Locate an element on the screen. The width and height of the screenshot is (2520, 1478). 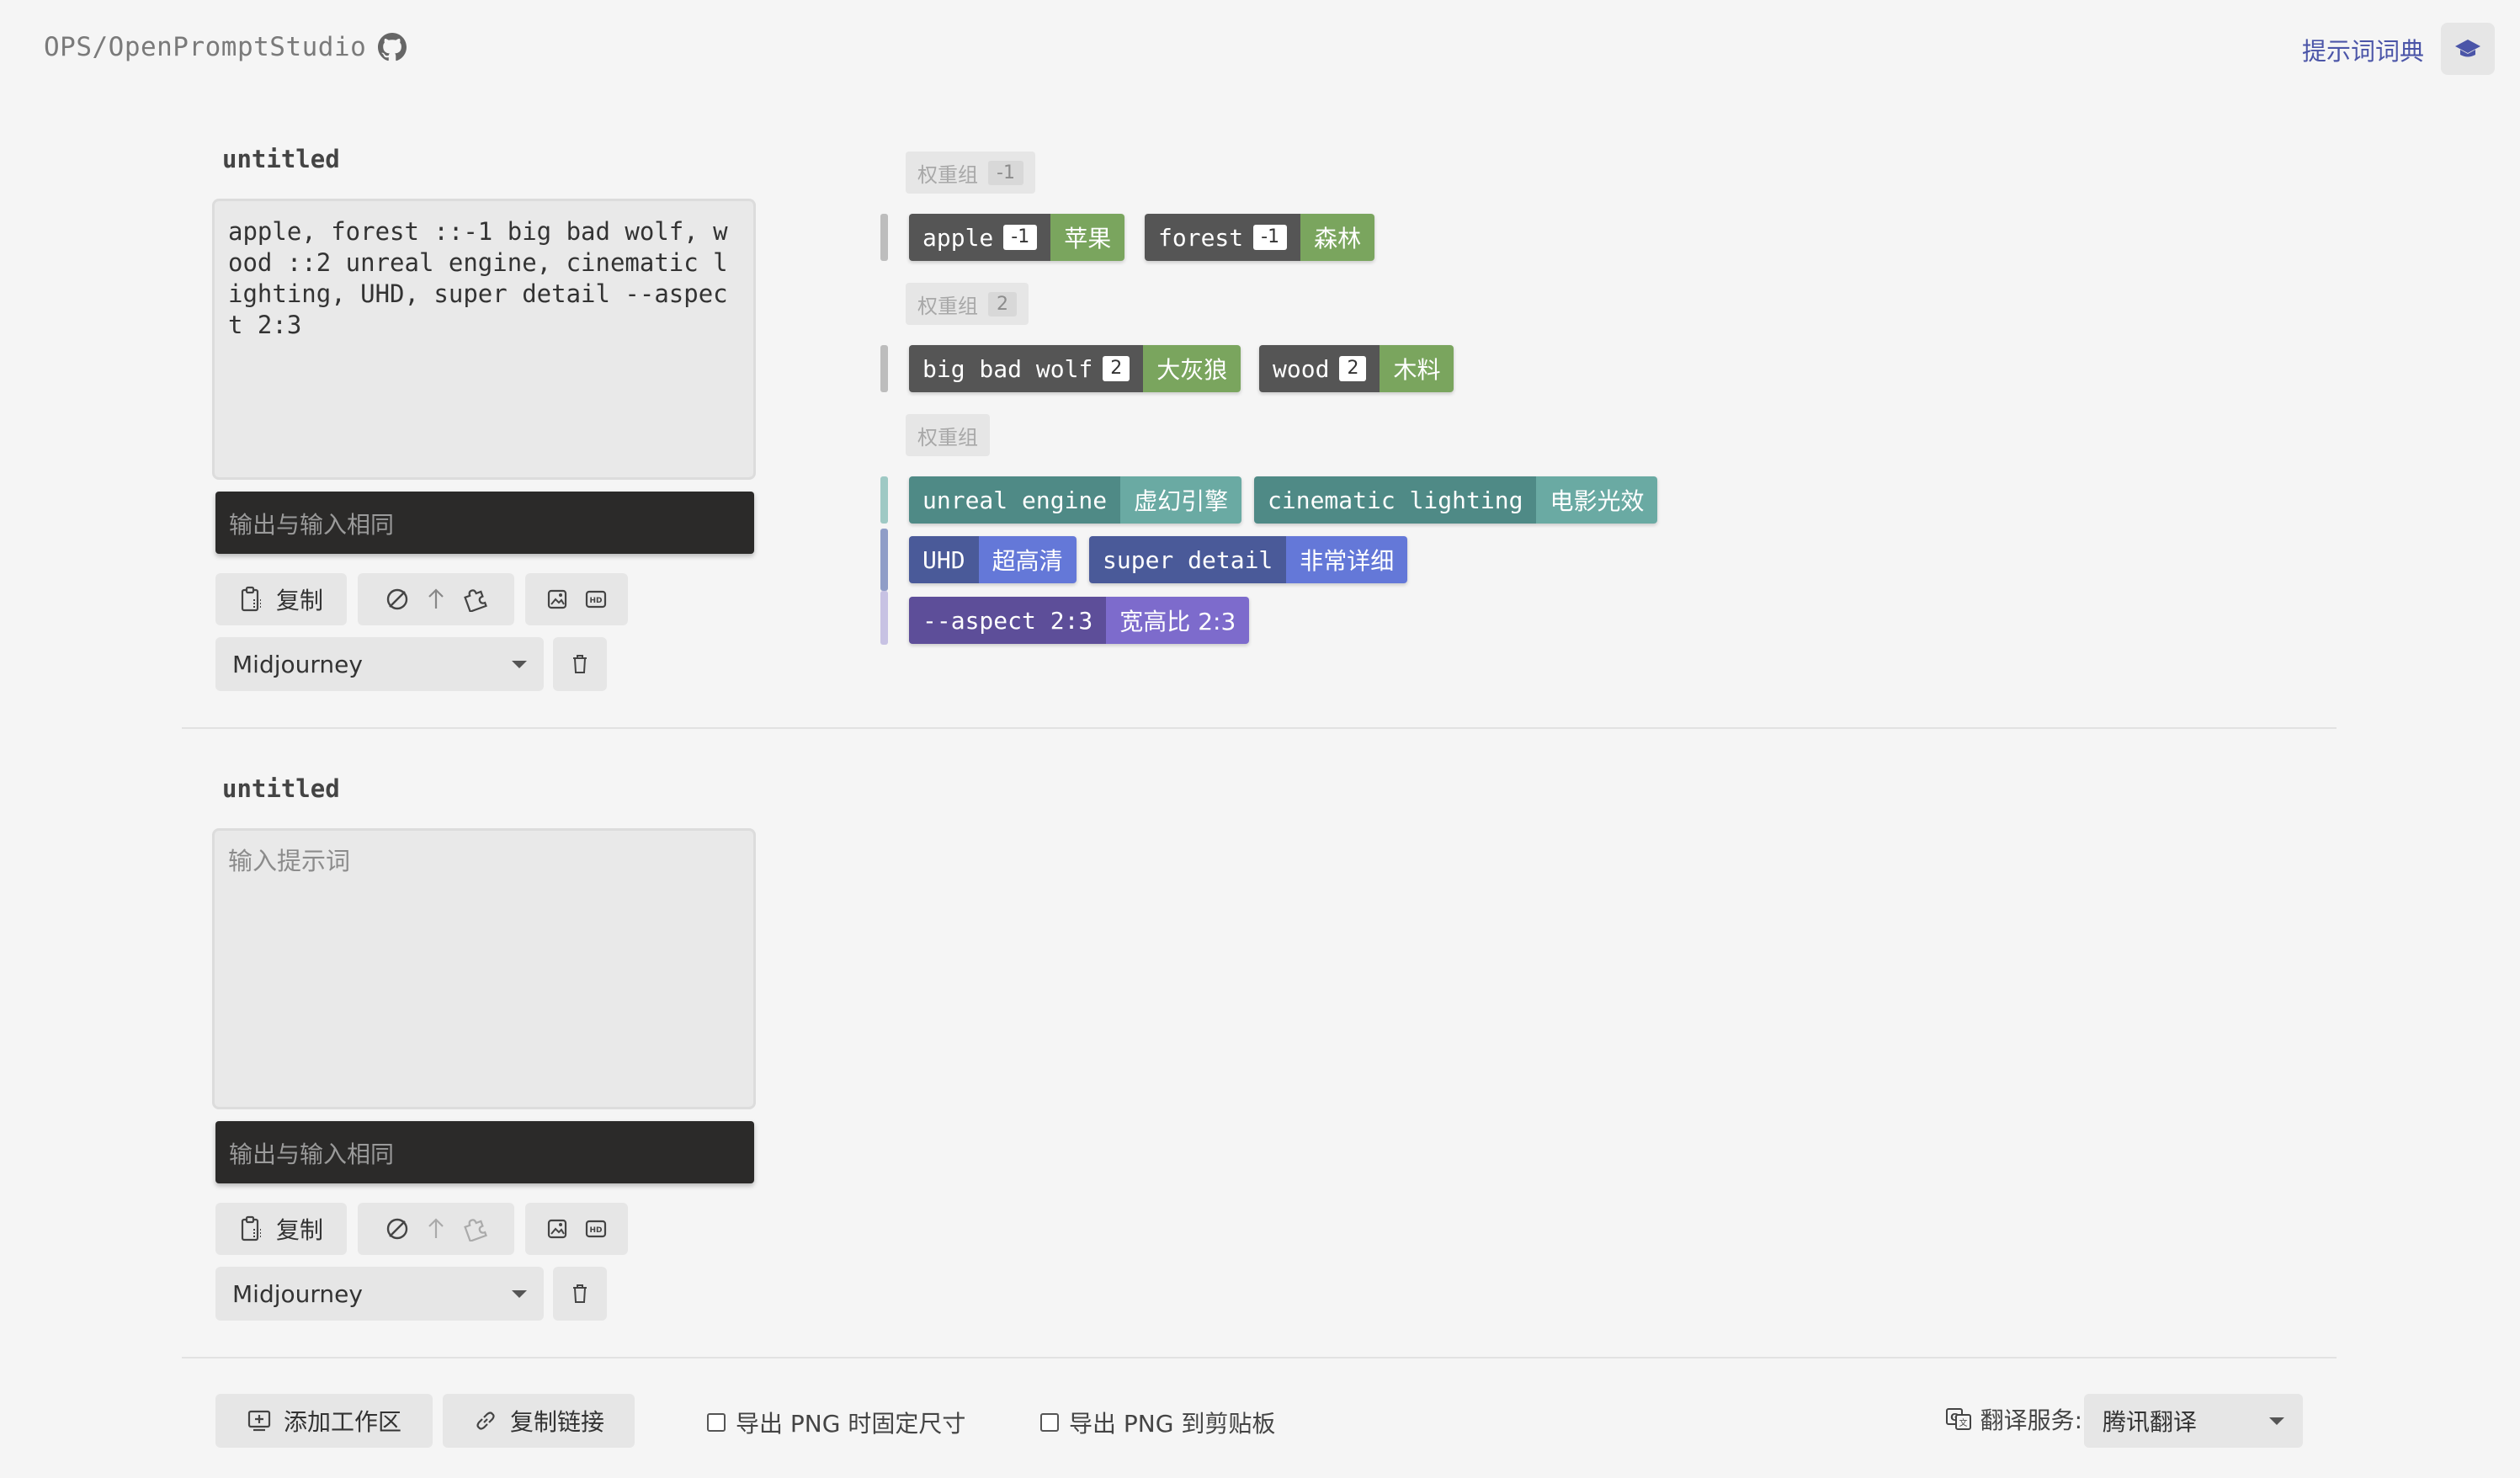
copy-link-label: 复制链接 is located at coordinates (556, 1422).